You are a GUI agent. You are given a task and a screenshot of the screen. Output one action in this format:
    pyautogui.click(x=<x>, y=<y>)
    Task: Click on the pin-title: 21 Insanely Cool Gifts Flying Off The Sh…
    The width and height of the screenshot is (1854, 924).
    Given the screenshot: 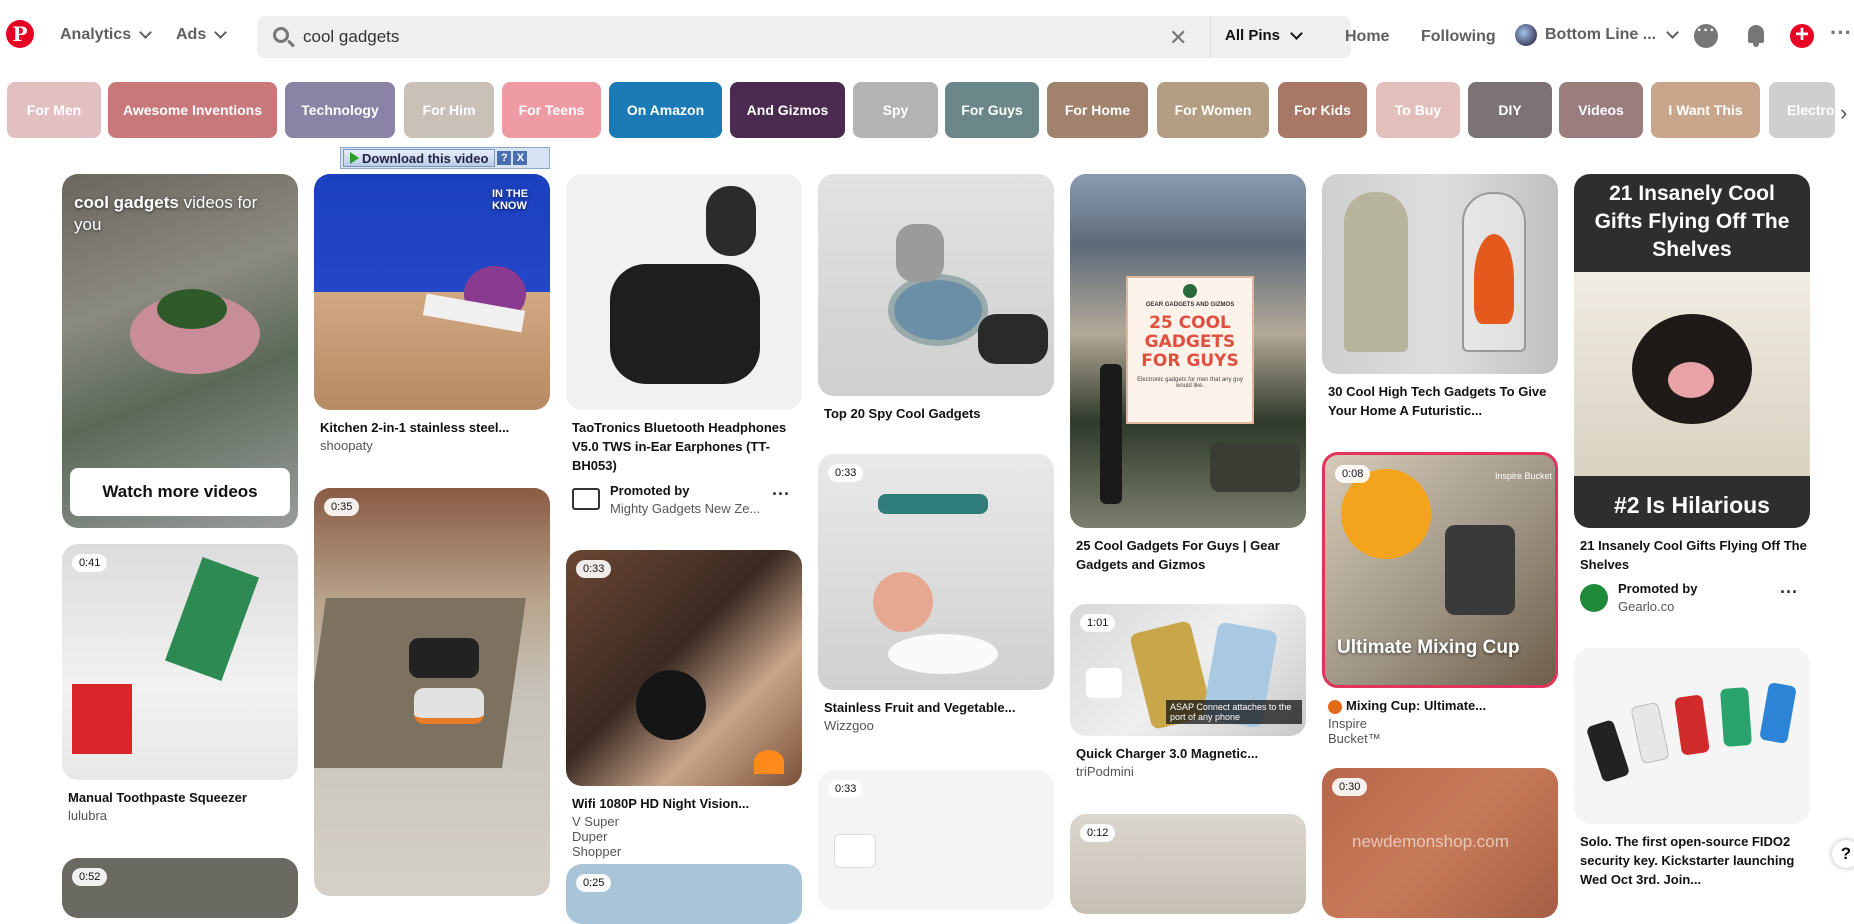 What is the action you would take?
    pyautogui.click(x=1695, y=555)
    